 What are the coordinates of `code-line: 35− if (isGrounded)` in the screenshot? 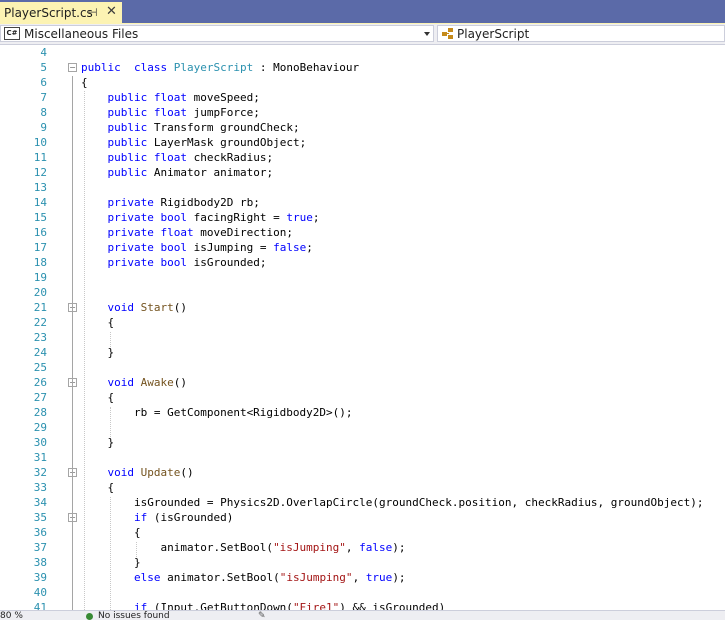 It's located at (362, 517).